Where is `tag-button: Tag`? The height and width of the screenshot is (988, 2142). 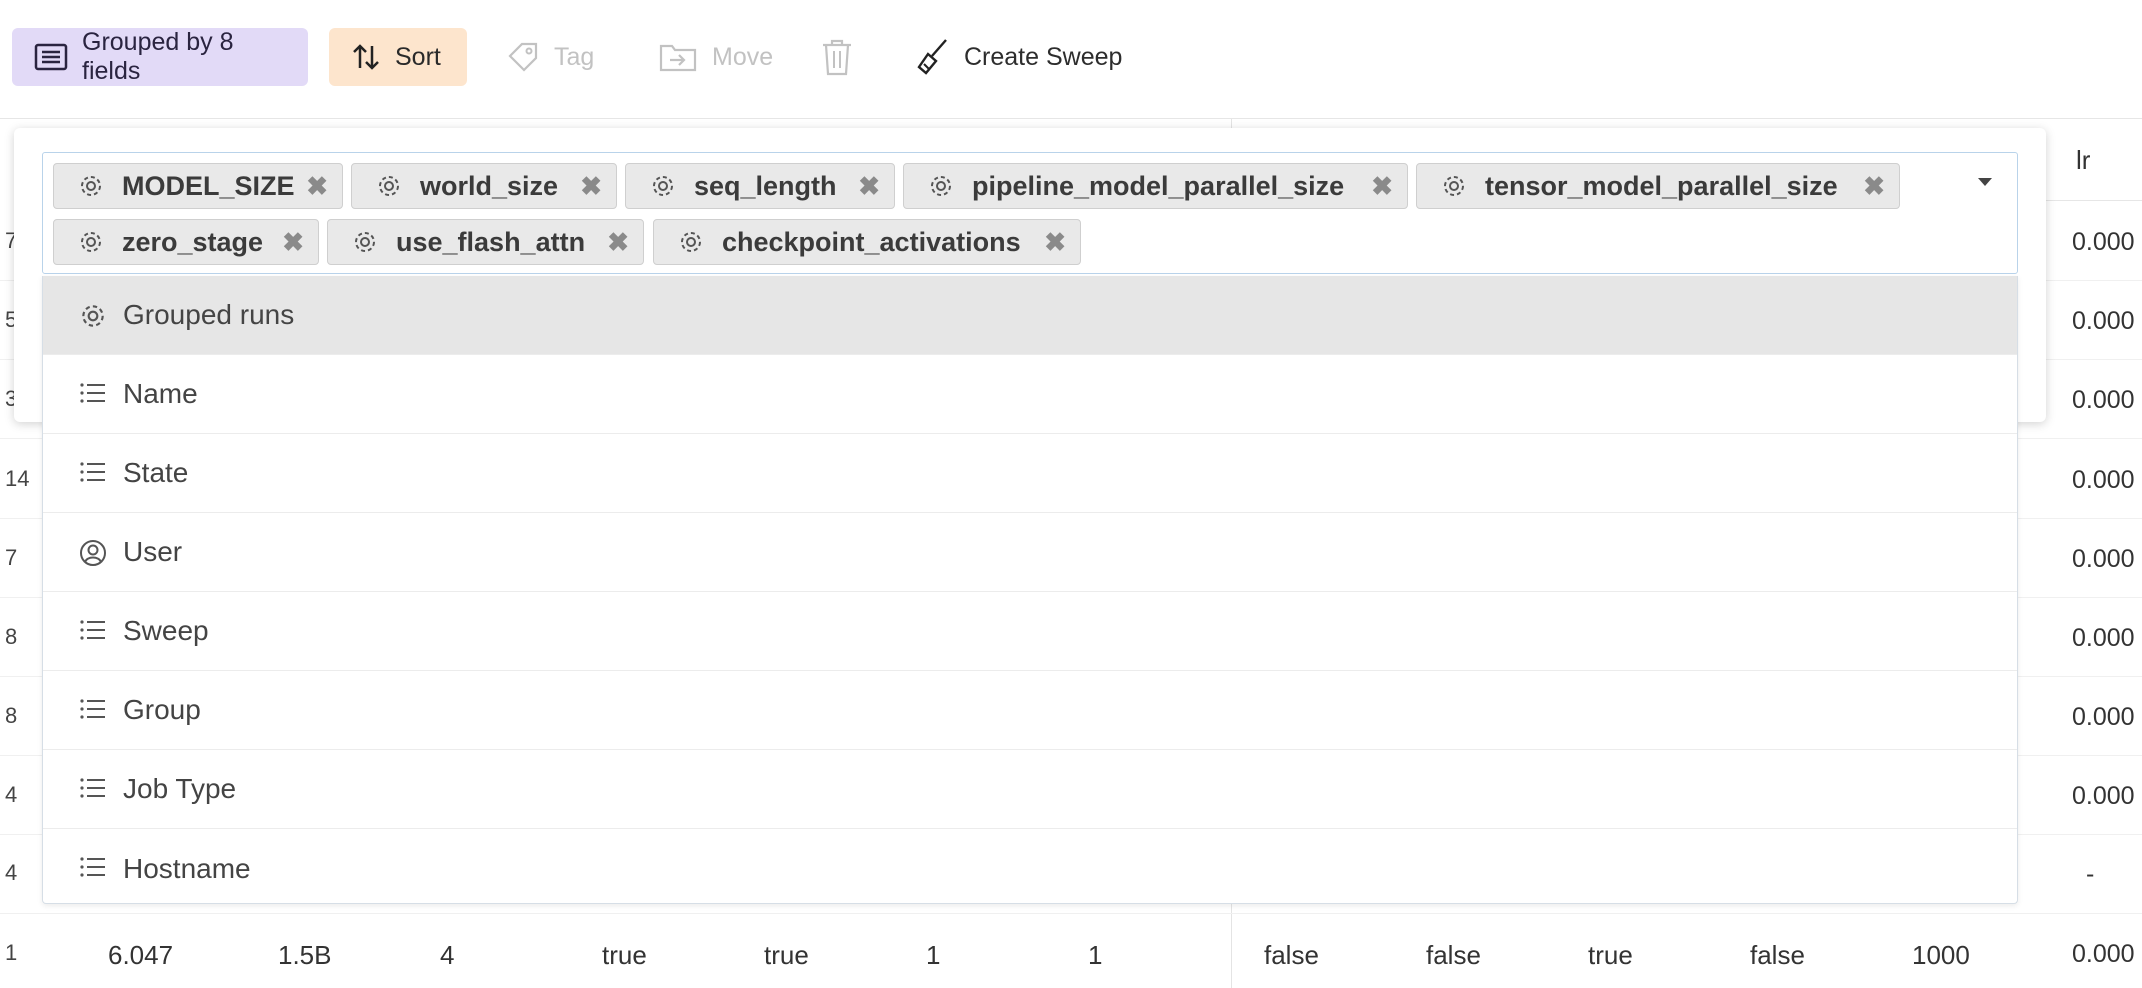 tag-button: Tag is located at coordinates (550, 57).